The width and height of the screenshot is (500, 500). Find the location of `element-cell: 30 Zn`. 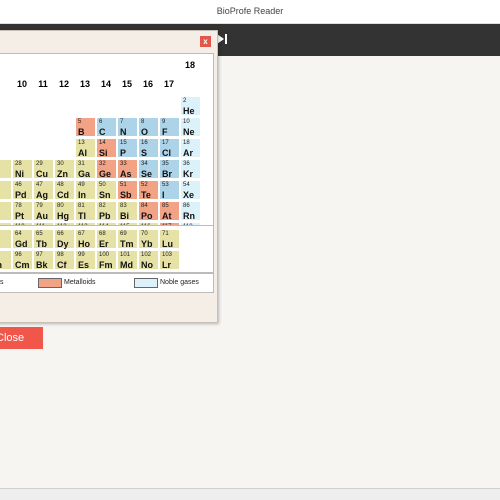

element-cell: 30 Zn is located at coordinates (64, 169).